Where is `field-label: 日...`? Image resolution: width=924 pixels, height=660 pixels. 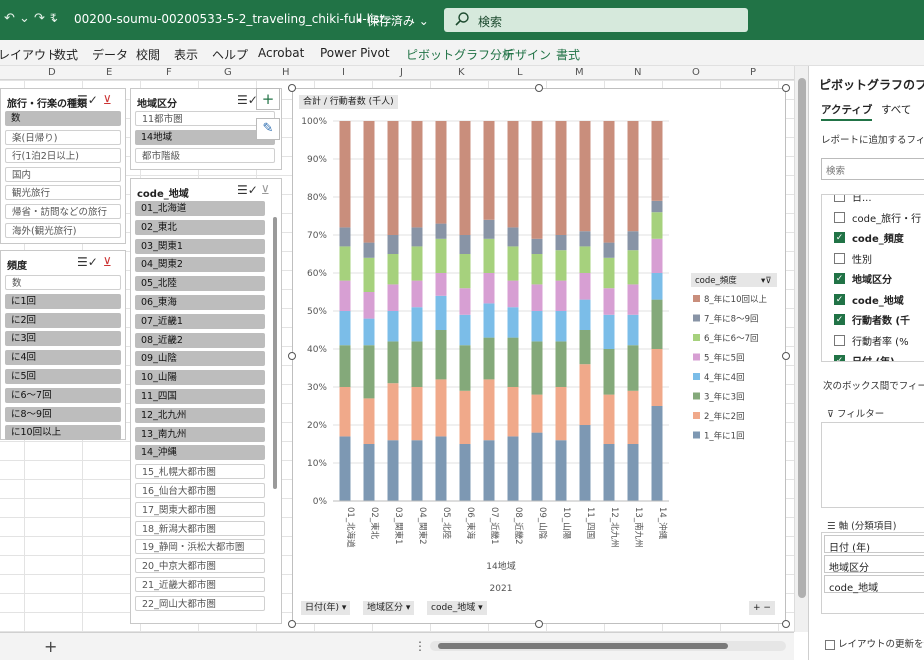
field-label: 日... is located at coordinates (862, 199).